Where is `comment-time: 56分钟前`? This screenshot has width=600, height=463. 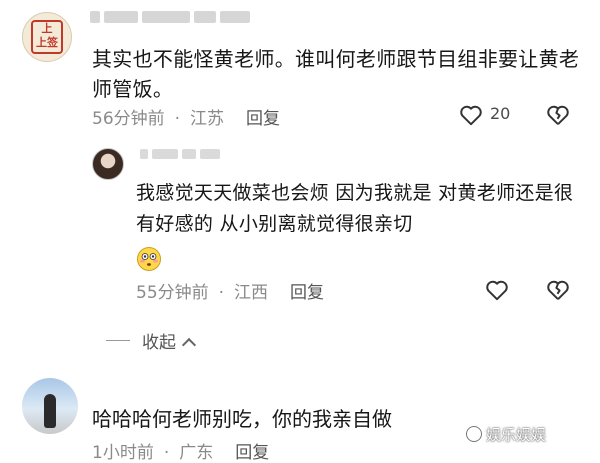
comment-time: 56分钟前 is located at coordinates (128, 119).